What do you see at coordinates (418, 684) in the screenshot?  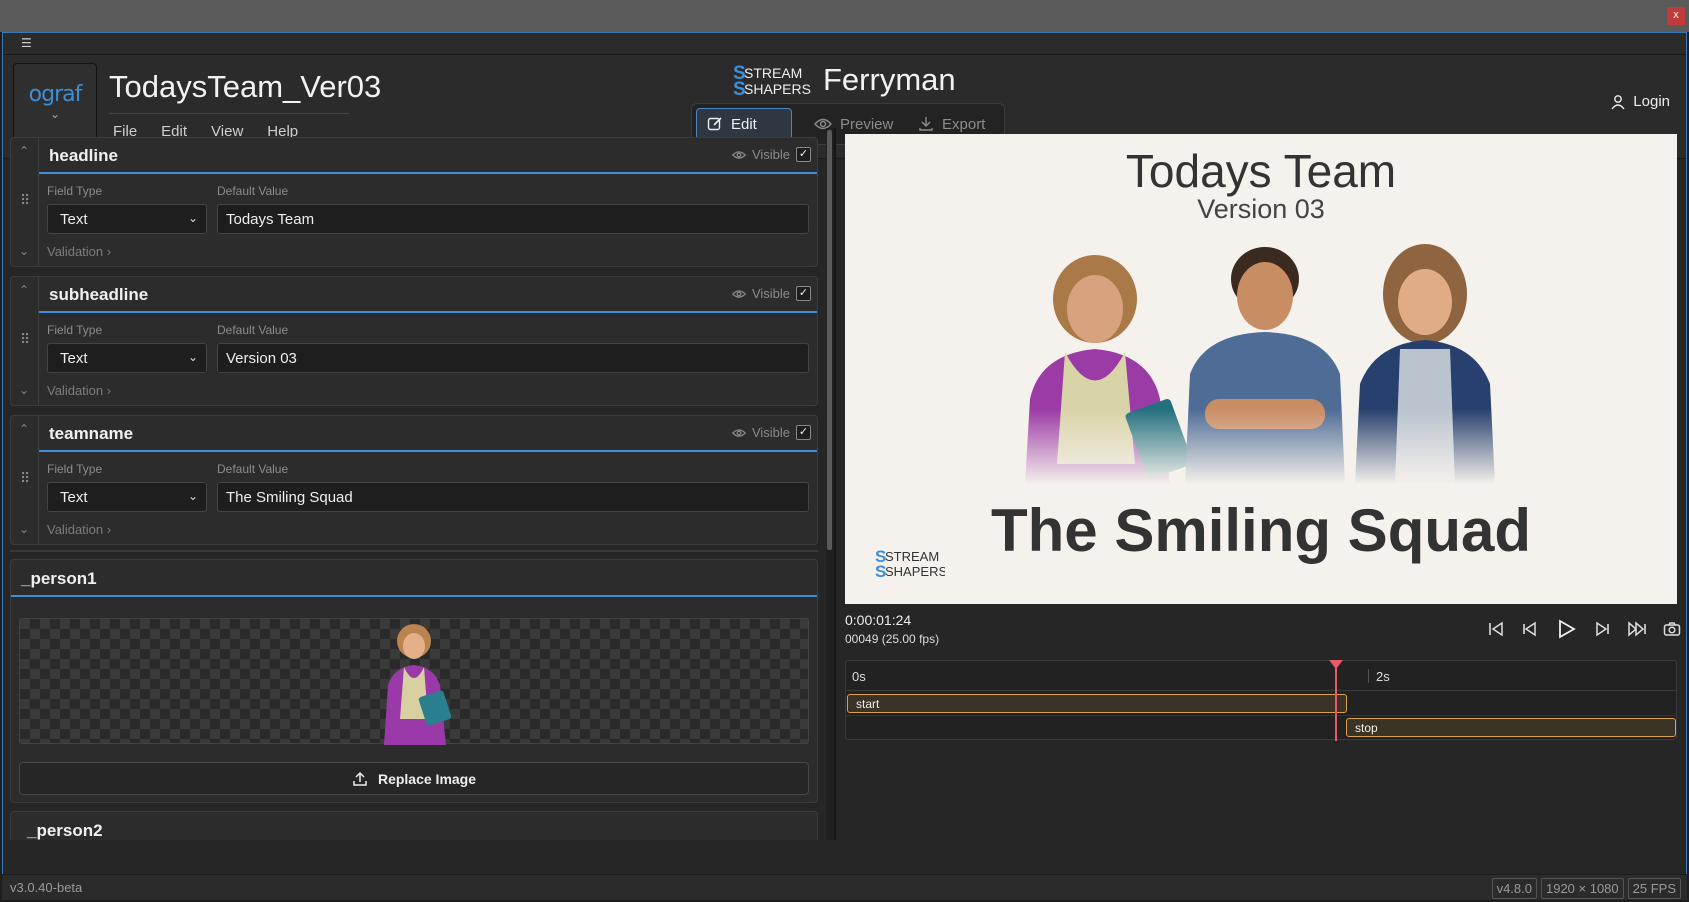 I see `person-thumbnail` at bounding box center [418, 684].